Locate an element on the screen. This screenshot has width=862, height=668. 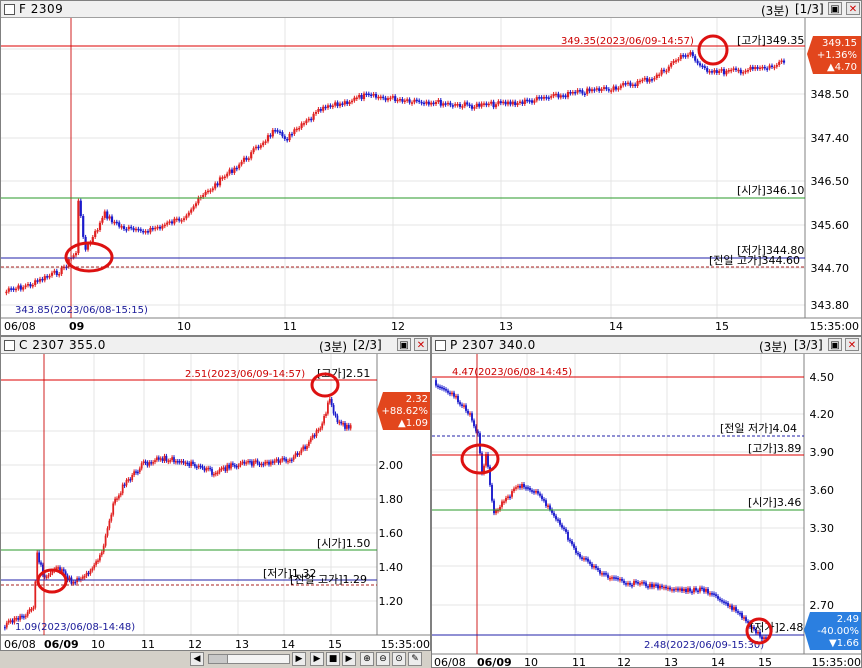
zoom-in-icon: ⊕ is located at coordinates (367, 659).